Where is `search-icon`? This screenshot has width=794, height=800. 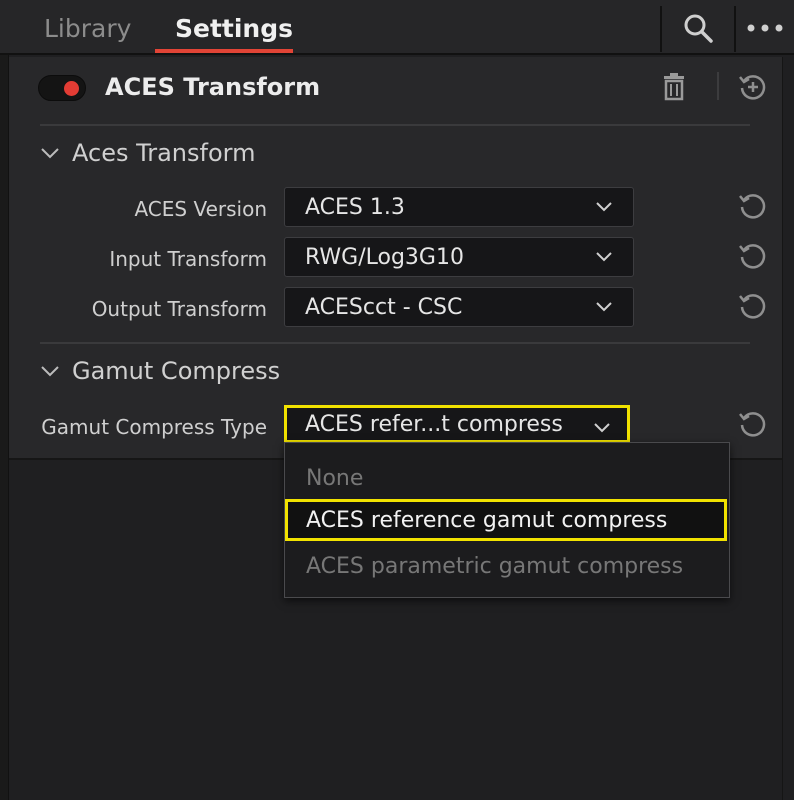 search-icon is located at coordinates (698, 28).